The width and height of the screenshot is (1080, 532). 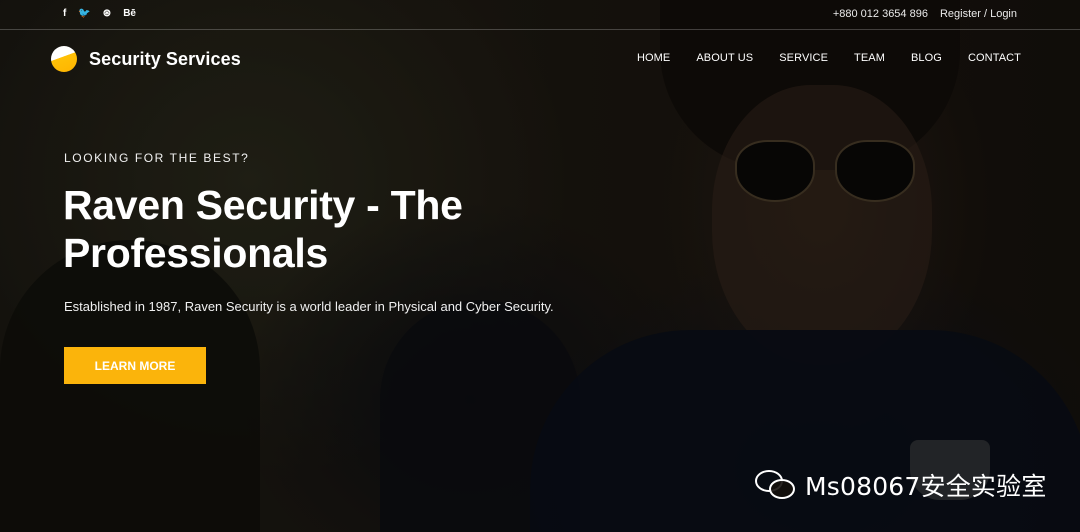 I want to click on nav-service: SERVICE, so click(x=803, y=58).